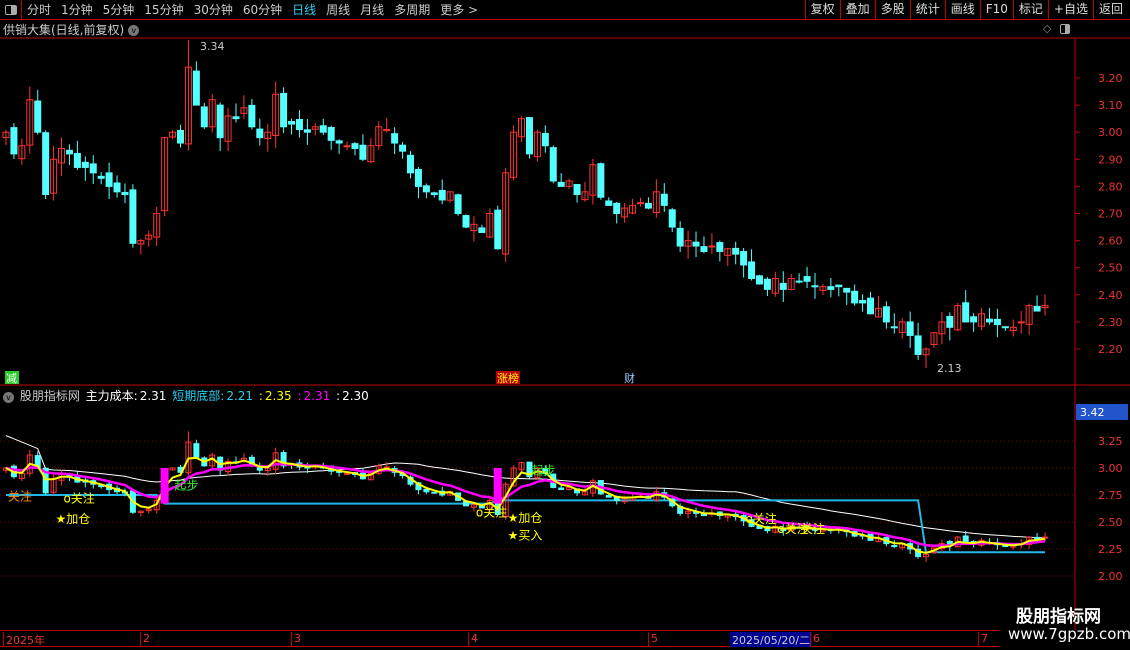 The width and height of the screenshot is (1130, 650). What do you see at coordinates (1110, 159) in the screenshot?
I see `price-tick-label: 2.90` at bounding box center [1110, 159].